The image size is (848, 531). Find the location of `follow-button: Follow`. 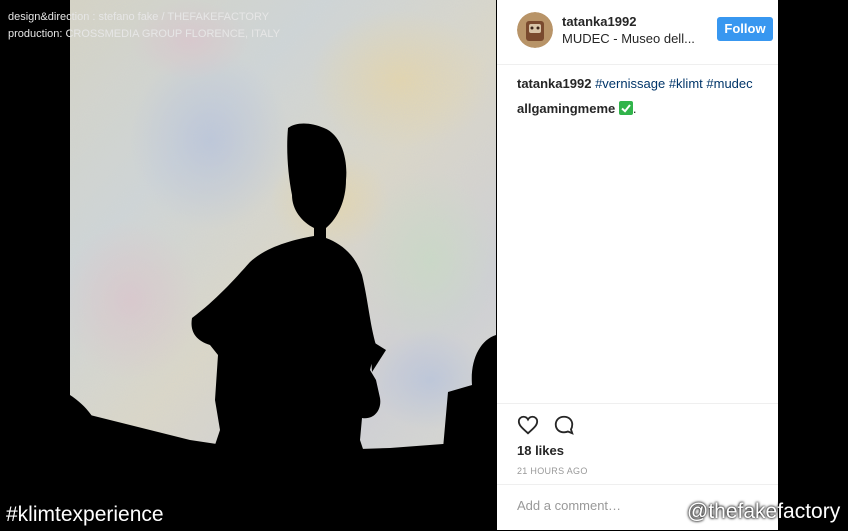

follow-button: Follow is located at coordinates (745, 29).